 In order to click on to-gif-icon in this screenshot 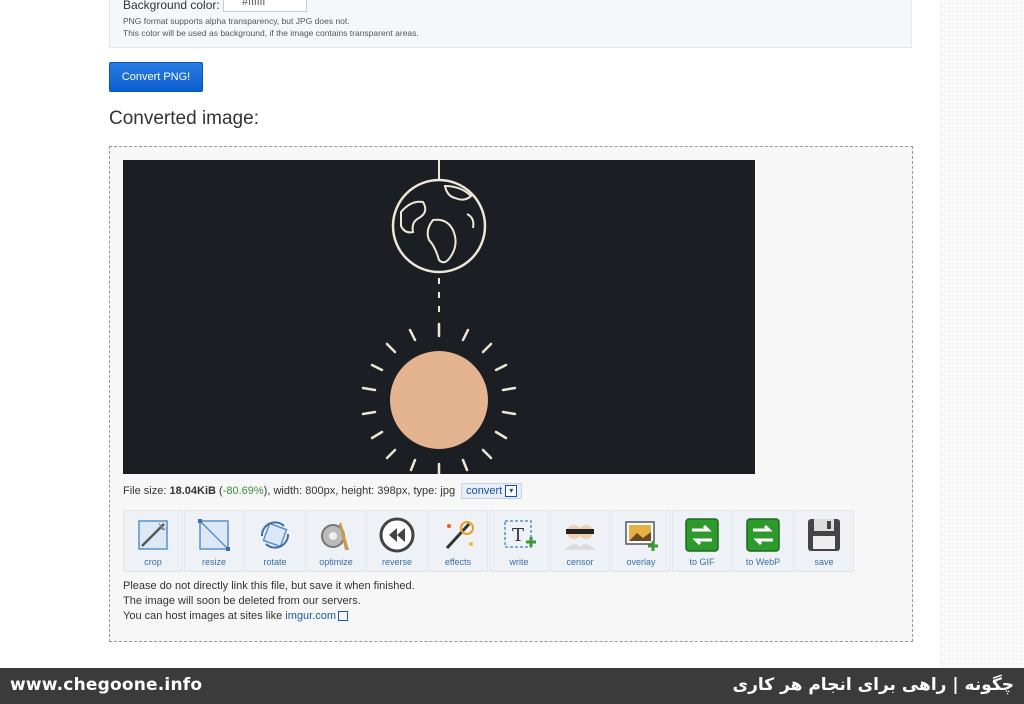, I will do `click(702, 535)`.